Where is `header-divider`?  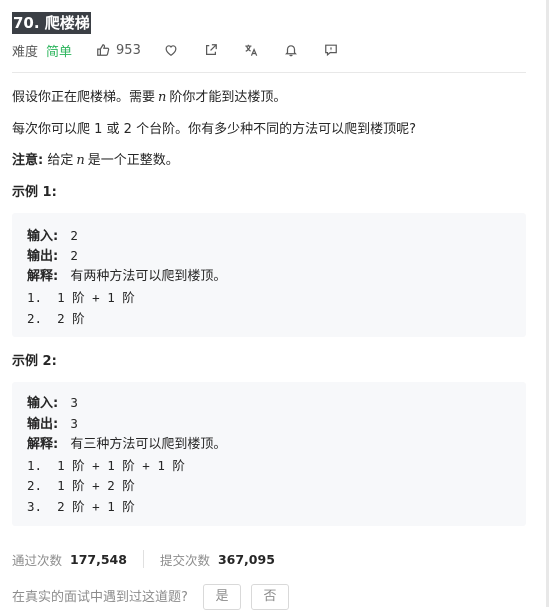 header-divider is located at coordinates (269, 72).